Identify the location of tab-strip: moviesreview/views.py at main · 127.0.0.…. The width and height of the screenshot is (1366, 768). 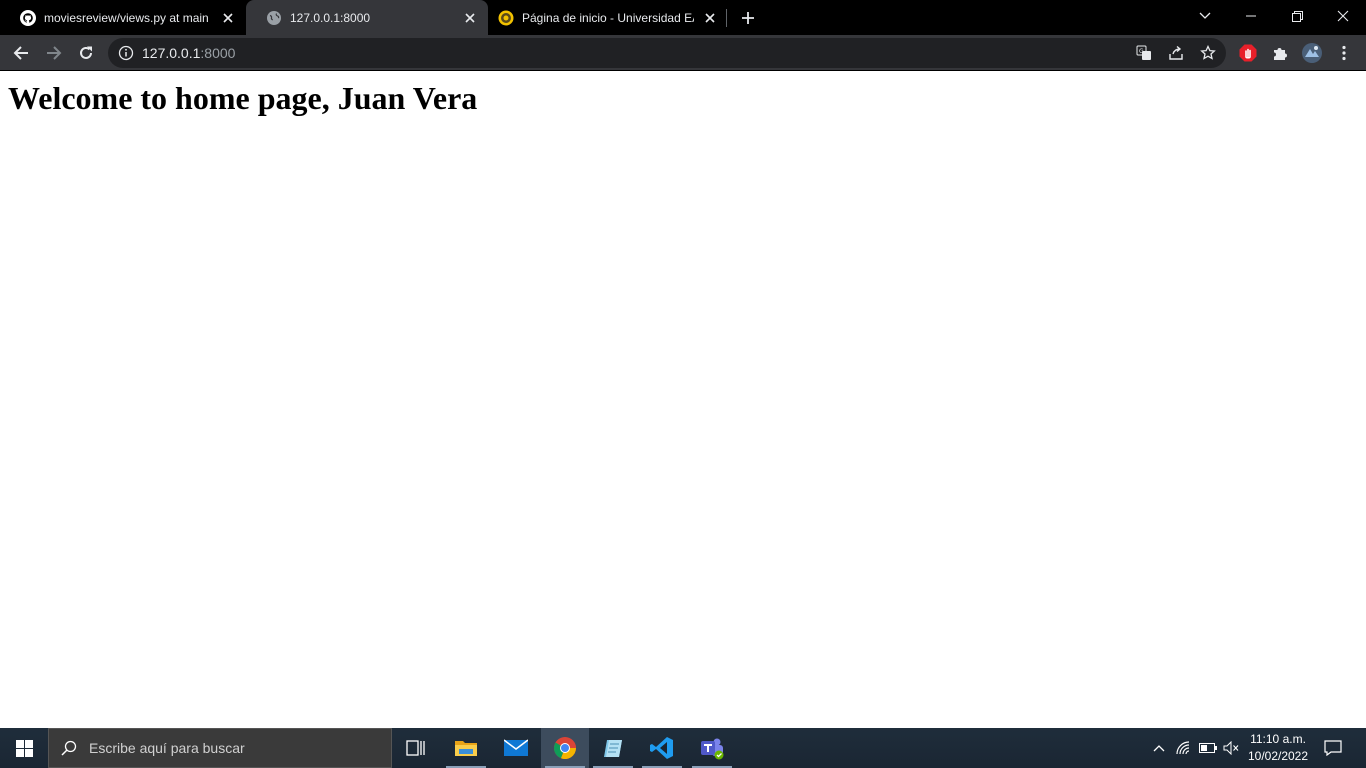
(683, 17).